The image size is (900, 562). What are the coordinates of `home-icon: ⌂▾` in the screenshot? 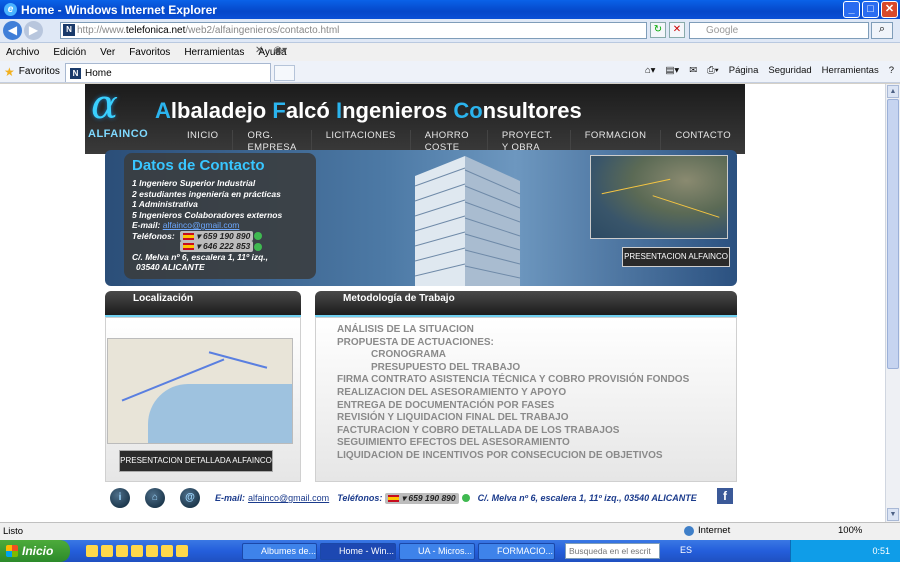 It's located at (650, 70).